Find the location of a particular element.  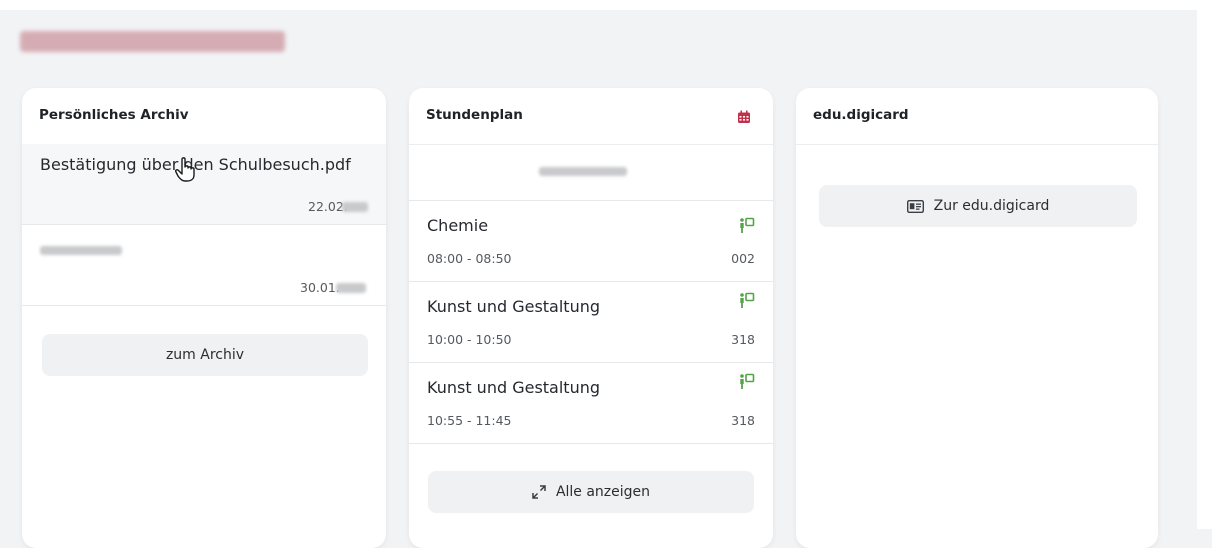

calendar-icon is located at coordinates (744, 117).